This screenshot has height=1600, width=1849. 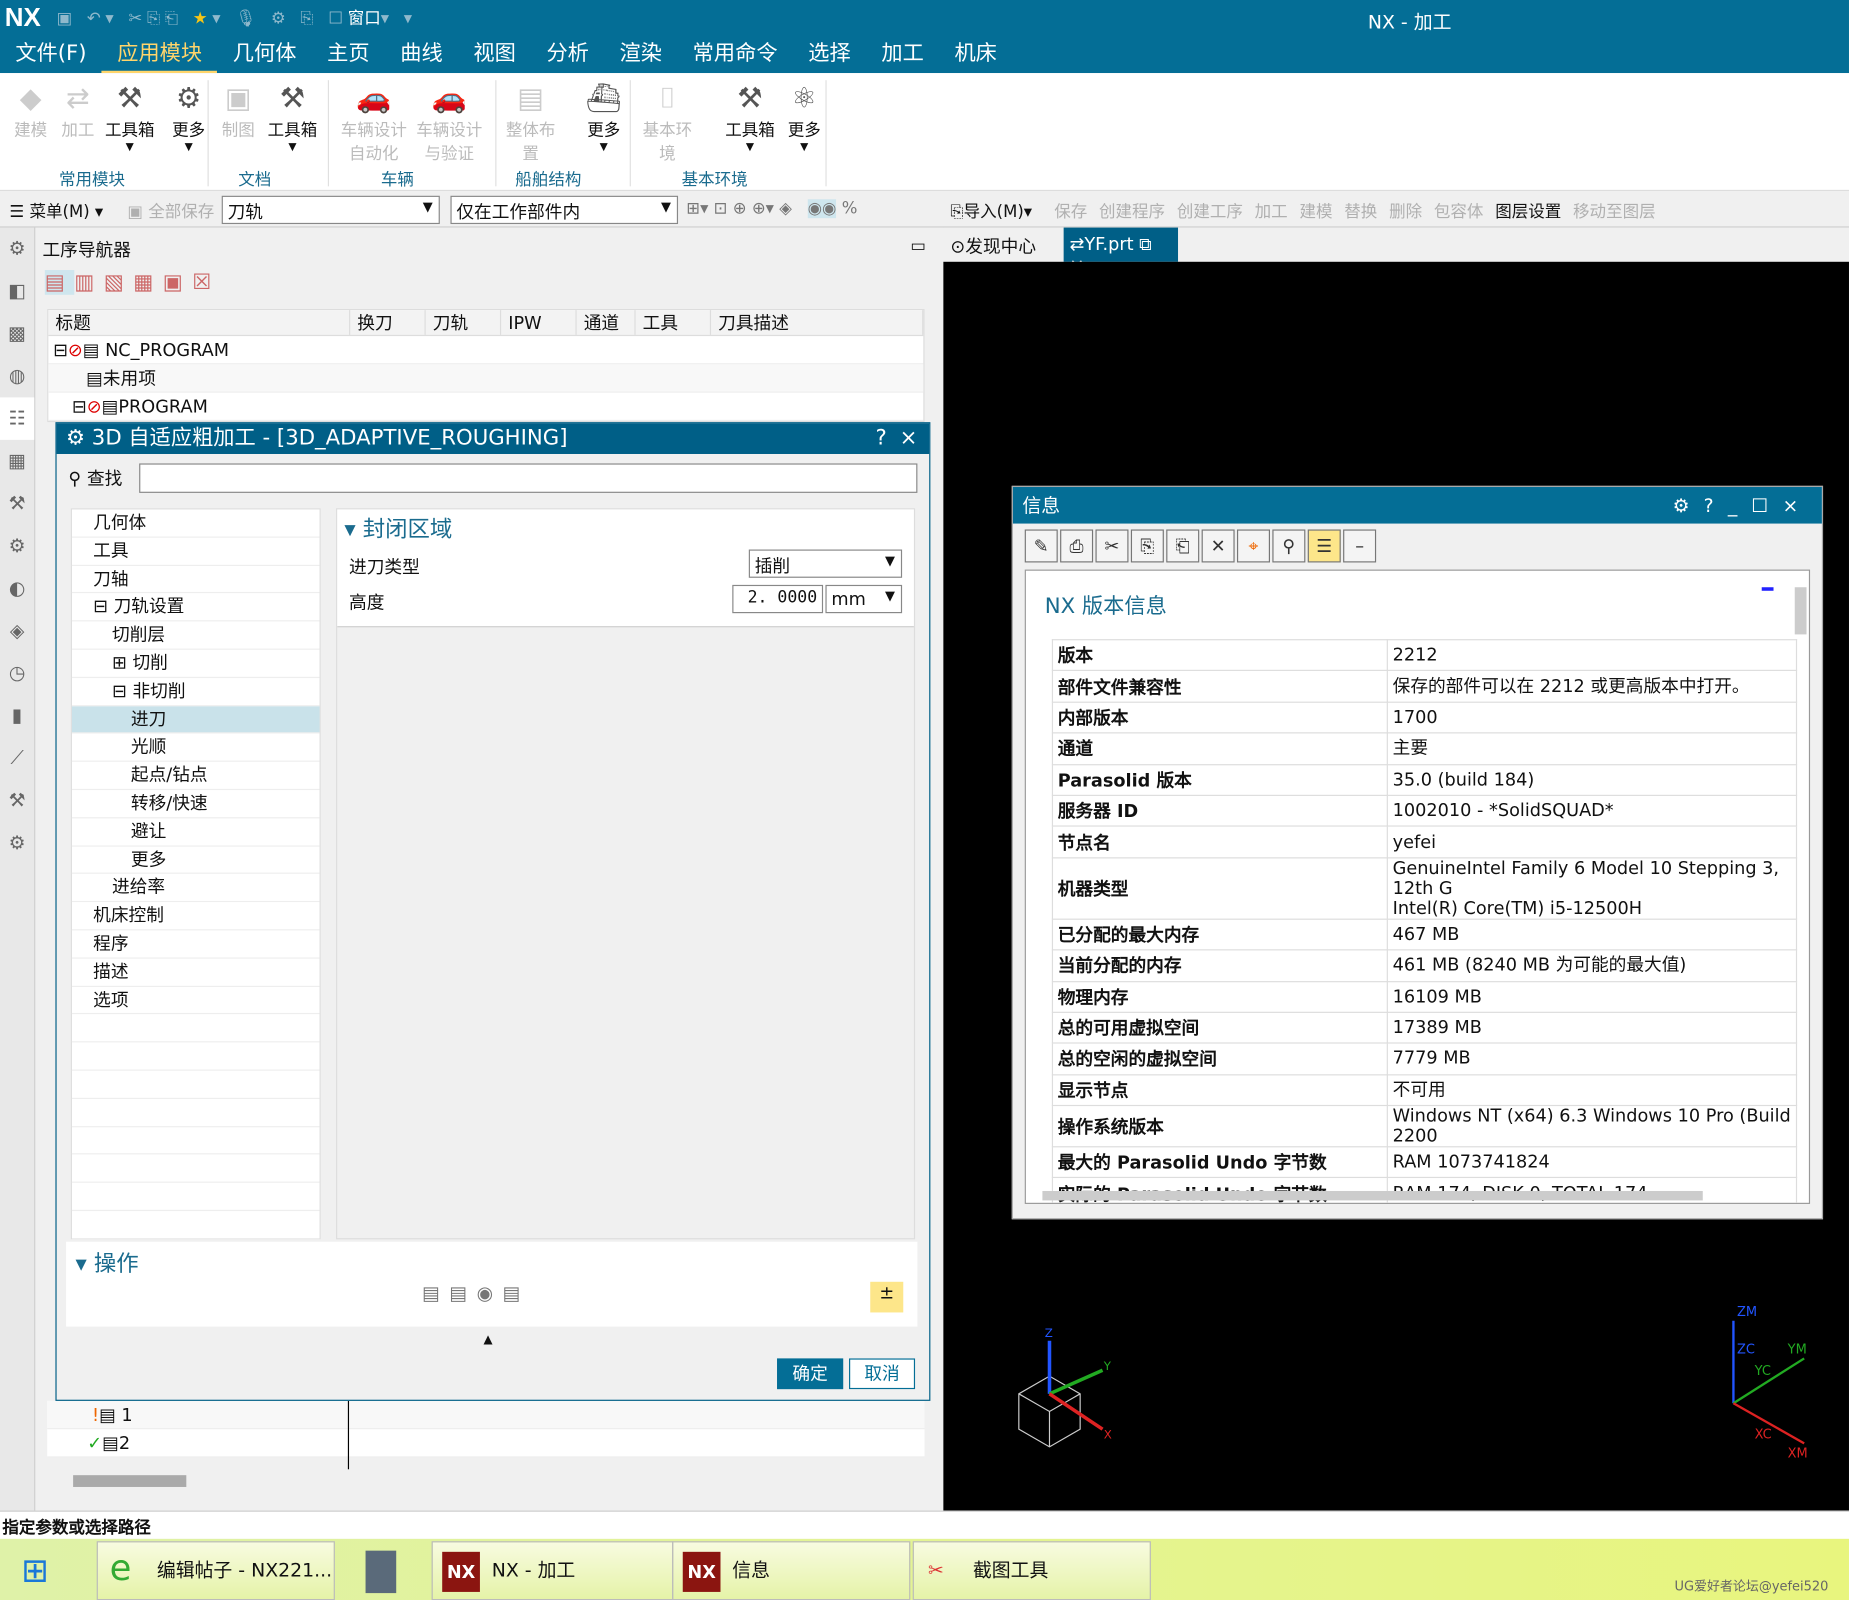 I want to click on tree-item: 起点/钻点, so click(x=195, y=776).